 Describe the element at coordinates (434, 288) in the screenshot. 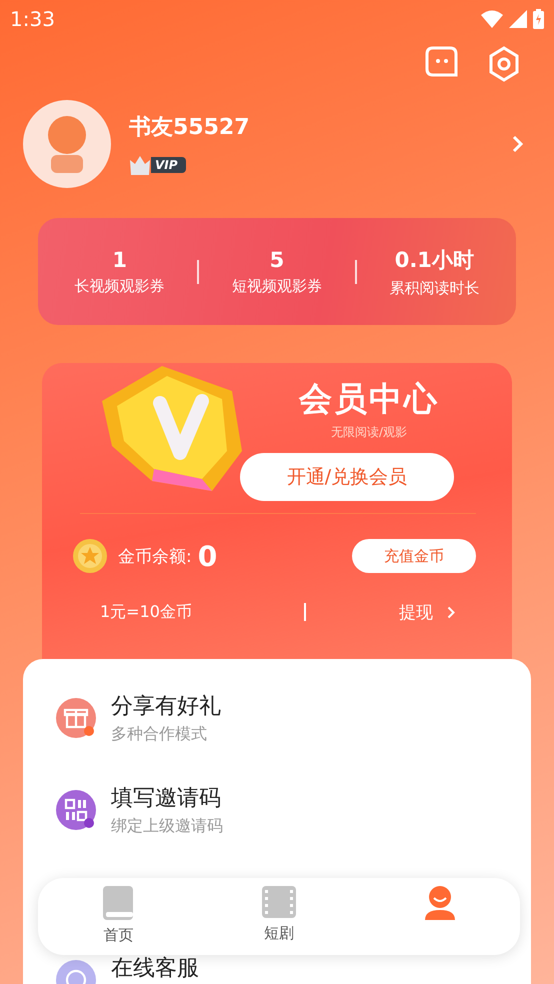

I see `stat-label: 累积阅读时长` at that location.